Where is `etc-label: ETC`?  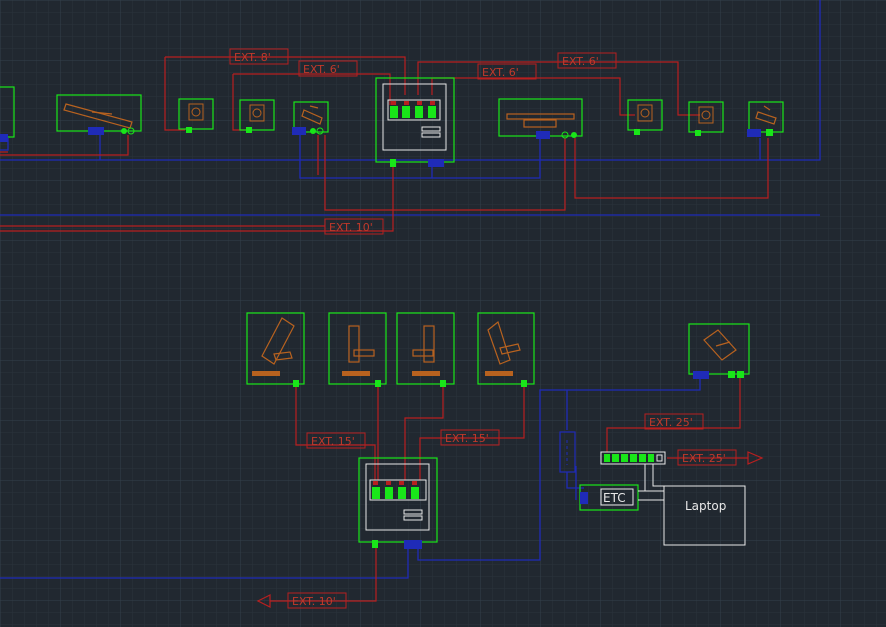
etc-label: ETC is located at coordinates (614, 498).